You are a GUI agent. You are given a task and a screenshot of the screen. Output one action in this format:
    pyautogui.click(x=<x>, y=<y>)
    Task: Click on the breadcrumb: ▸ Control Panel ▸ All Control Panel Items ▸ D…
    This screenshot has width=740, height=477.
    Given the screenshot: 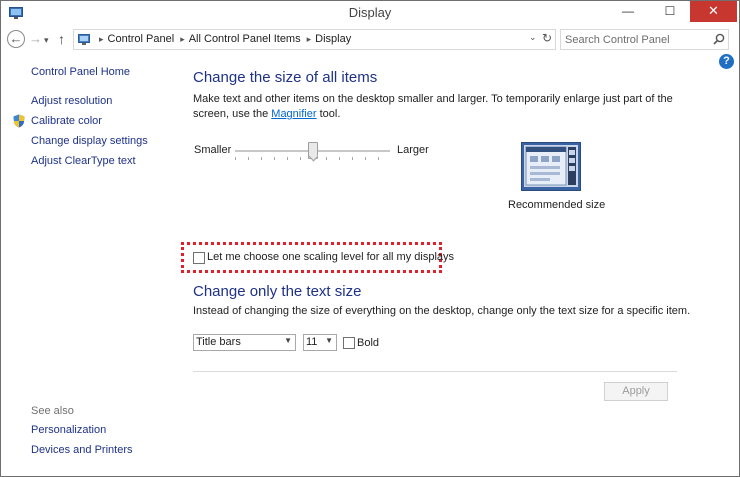 What is the action you would take?
    pyautogui.click(x=314, y=39)
    